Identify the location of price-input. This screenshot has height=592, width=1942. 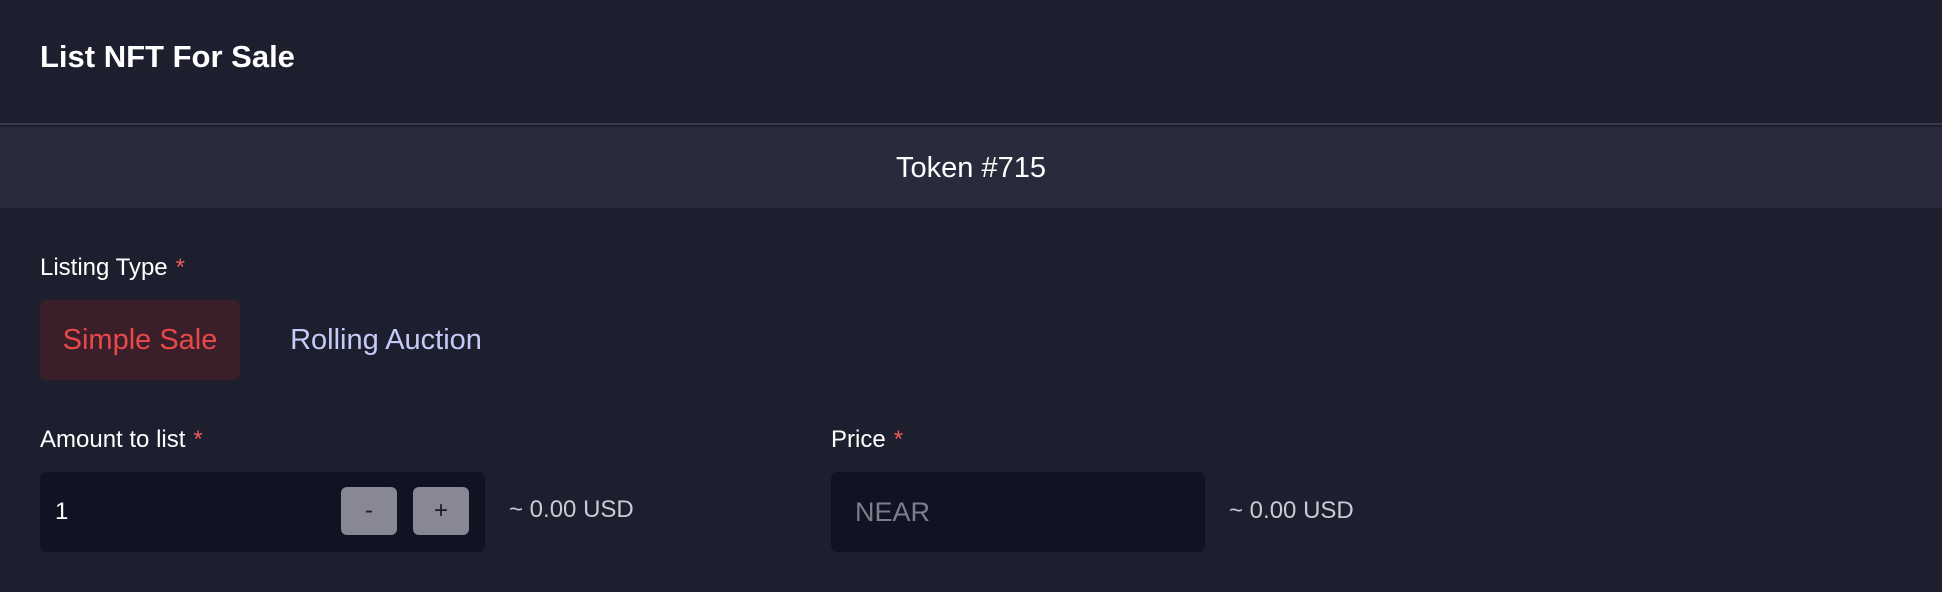
(1018, 512).